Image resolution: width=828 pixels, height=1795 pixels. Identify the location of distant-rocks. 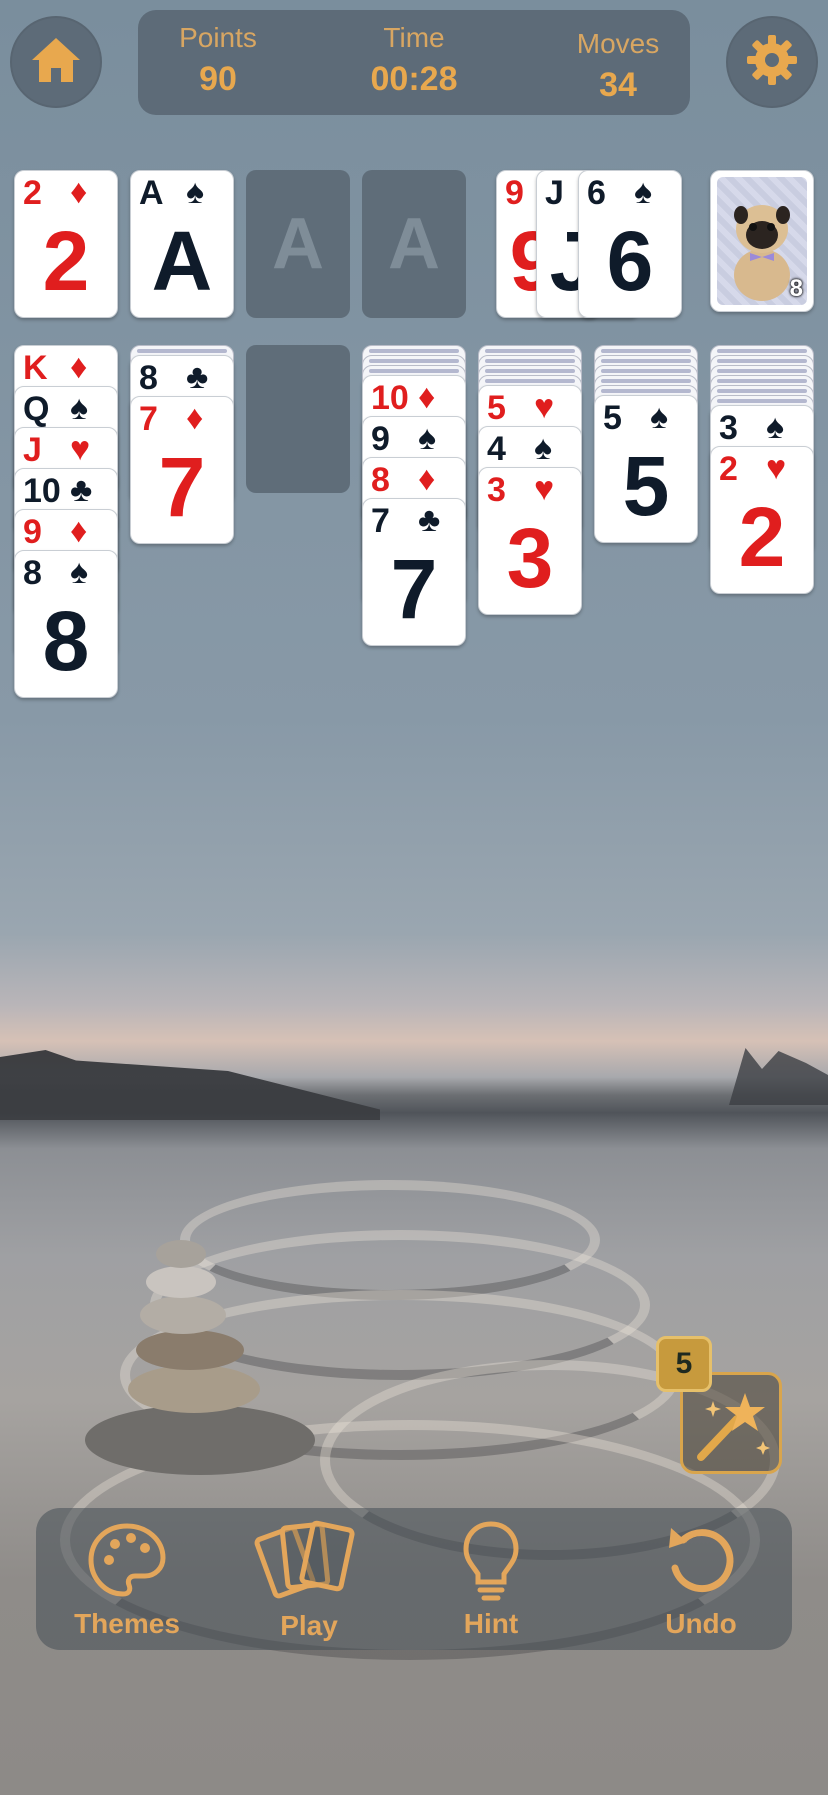
(778, 1076).